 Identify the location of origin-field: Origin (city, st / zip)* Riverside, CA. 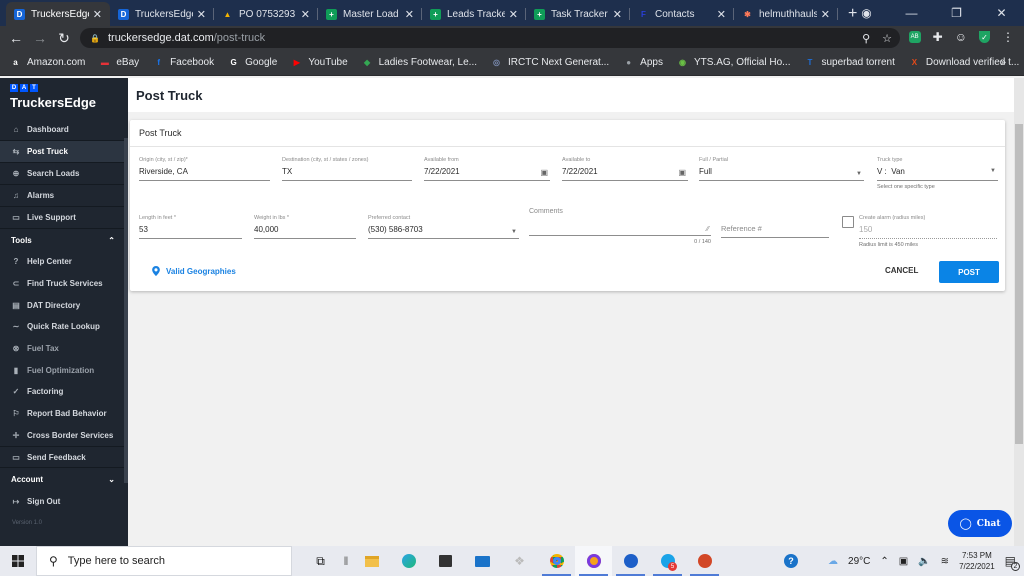
(204, 169).